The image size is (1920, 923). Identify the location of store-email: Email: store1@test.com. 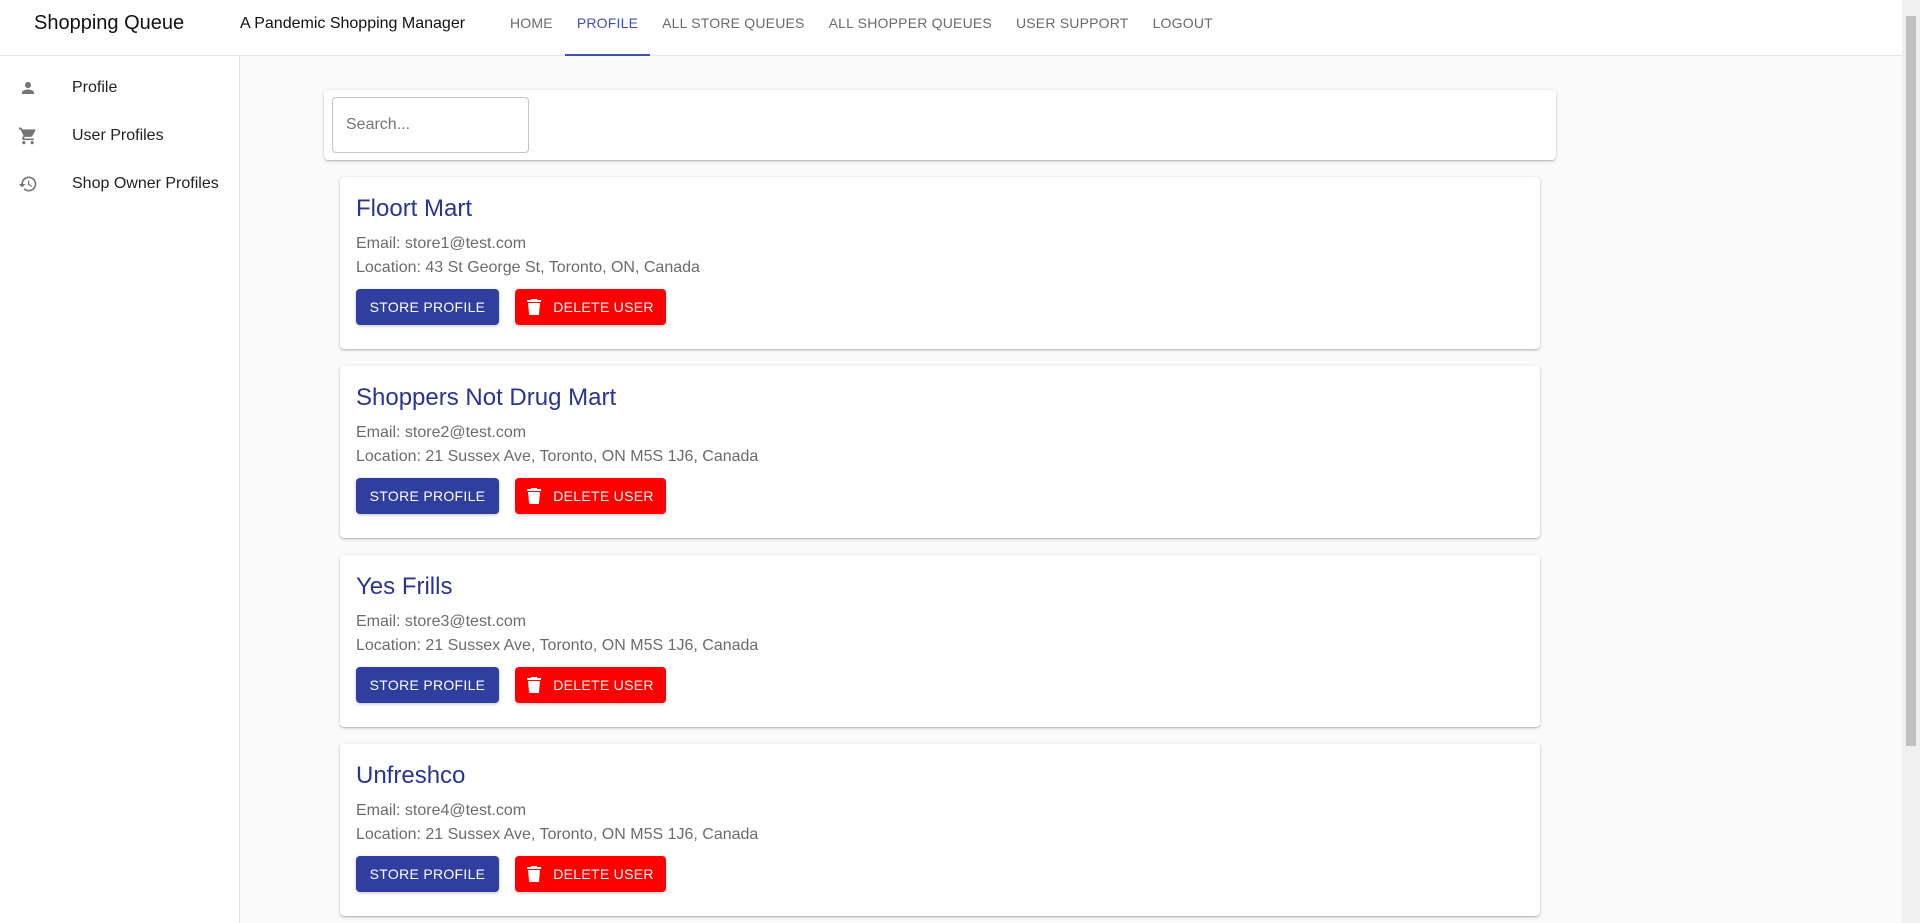
(441, 243).